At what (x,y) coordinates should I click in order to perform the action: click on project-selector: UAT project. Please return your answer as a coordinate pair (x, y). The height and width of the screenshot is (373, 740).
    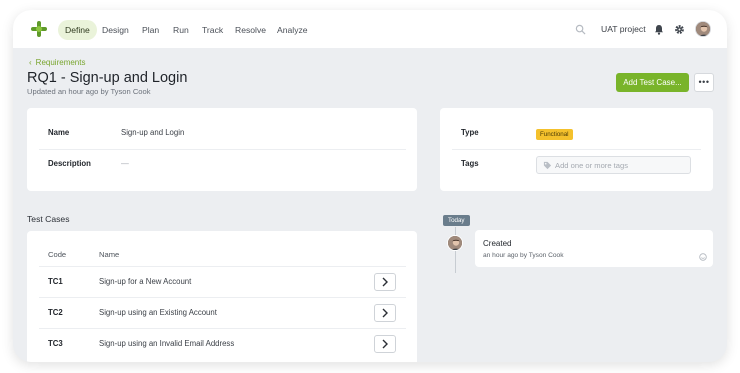
    Looking at the image, I should click on (623, 29).